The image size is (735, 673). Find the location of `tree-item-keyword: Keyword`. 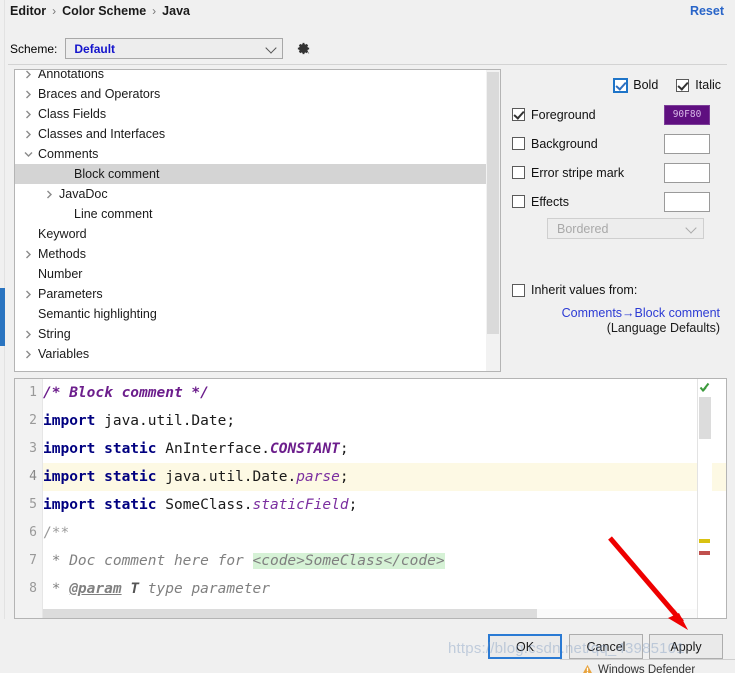

tree-item-keyword: Keyword is located at coordinates (250, 234).